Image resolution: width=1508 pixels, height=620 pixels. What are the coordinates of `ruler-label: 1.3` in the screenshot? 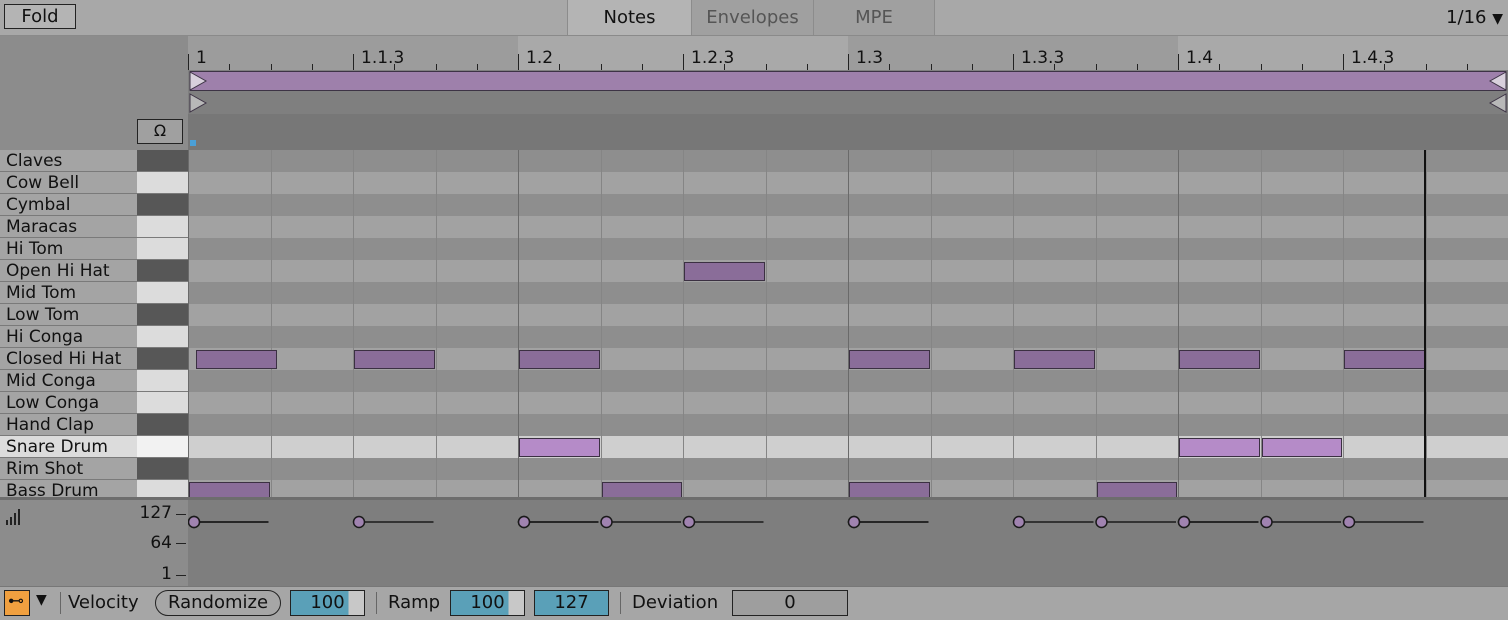 It's located at (870, 58).